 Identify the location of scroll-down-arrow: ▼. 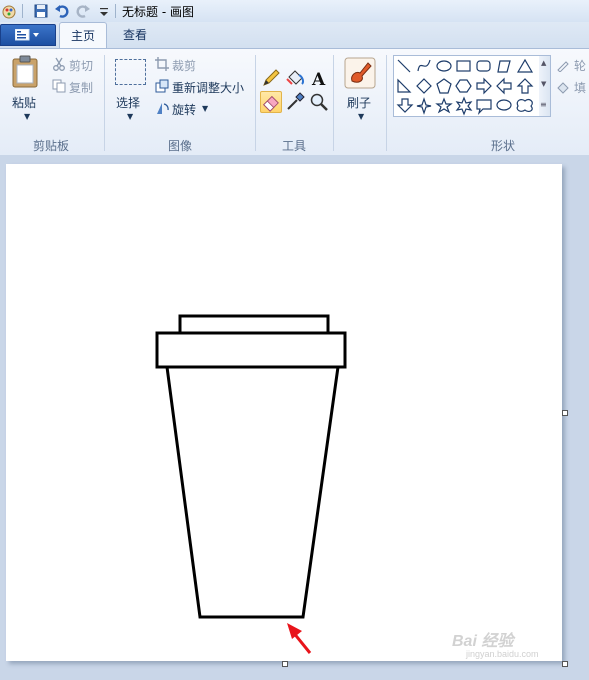
(543, 84).